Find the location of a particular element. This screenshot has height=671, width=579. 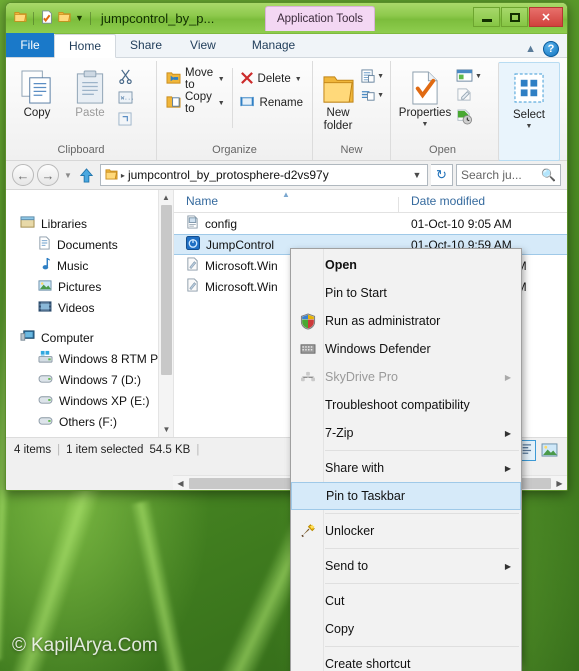

tab-file: File is located at coordinates (30, 45).